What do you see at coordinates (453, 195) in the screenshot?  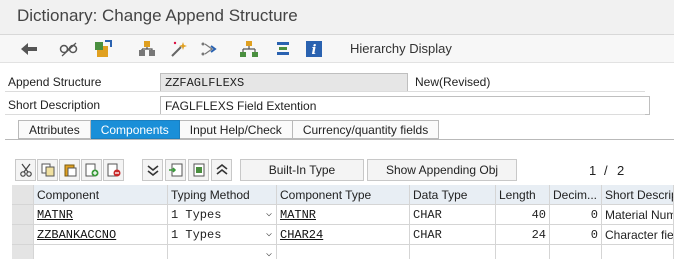 I see `column-header-data-type: Data Type` at bounding box center [453, 195].